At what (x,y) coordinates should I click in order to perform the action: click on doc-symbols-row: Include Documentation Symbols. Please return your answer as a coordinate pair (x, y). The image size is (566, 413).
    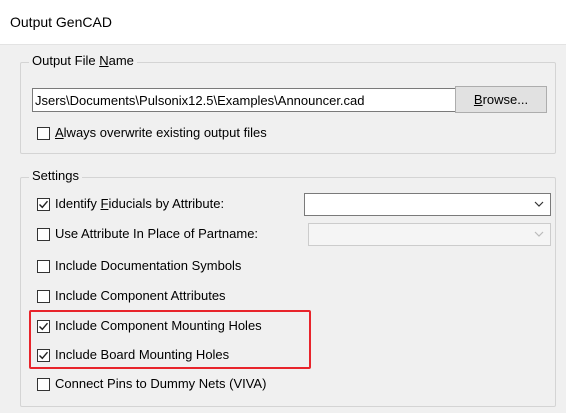
    Looking at the image, I should click on (167, 268).